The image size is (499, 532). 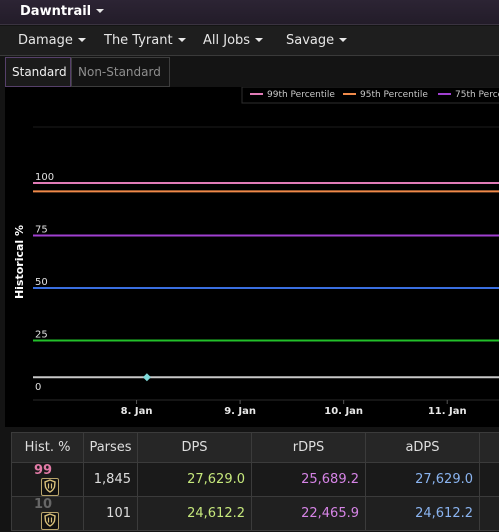 What do you see at coordinates (447, 411) in the screenshot?
I see `x-tick-label: 11. Jan` at bounding box center [447, 411].